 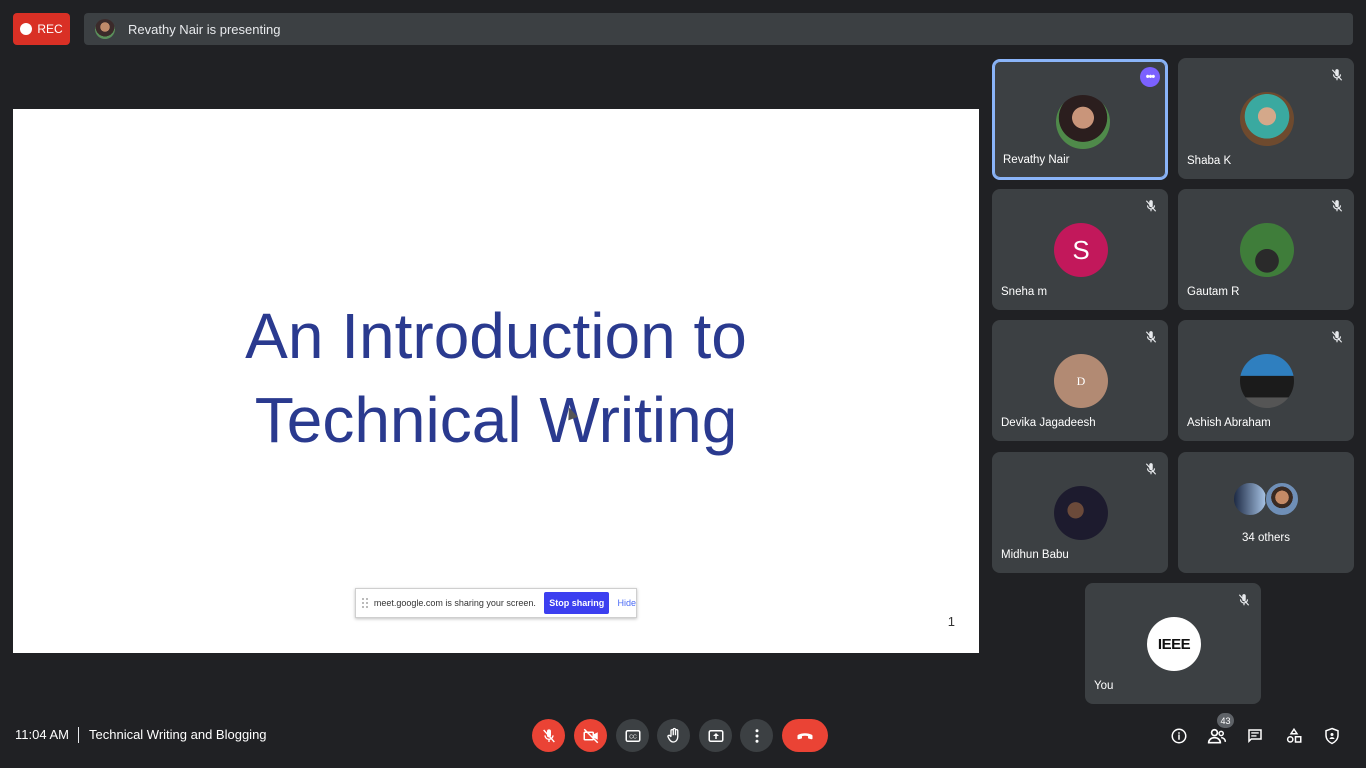 I want to click on self-tile: IEEE You, so click(x=1173, y=643).